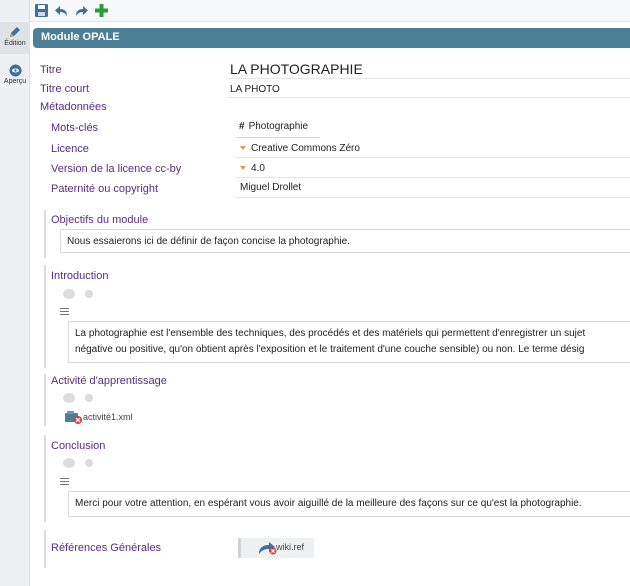 The height and width of the screenshot is (586, 630). I want to click on activite-options-icon, so click(79, 398).